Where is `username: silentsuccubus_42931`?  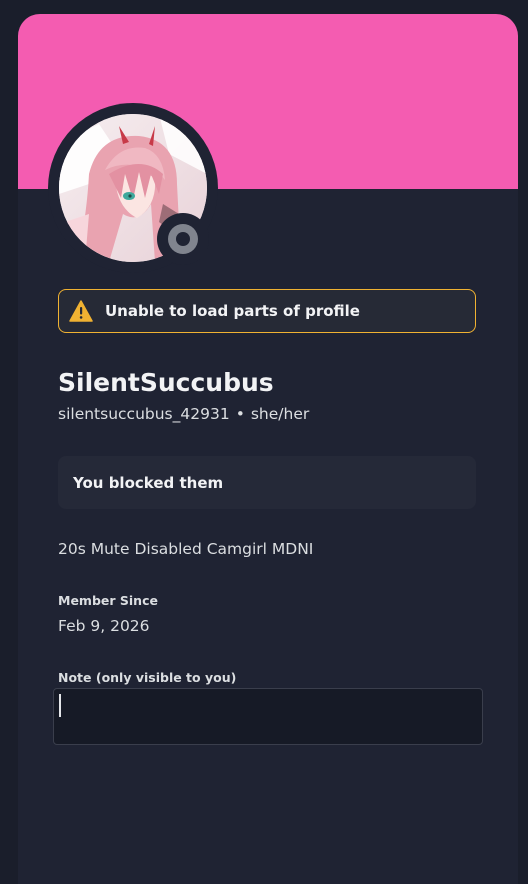 username: silentsuccubus_42931 is located at coordinates (144, 414).